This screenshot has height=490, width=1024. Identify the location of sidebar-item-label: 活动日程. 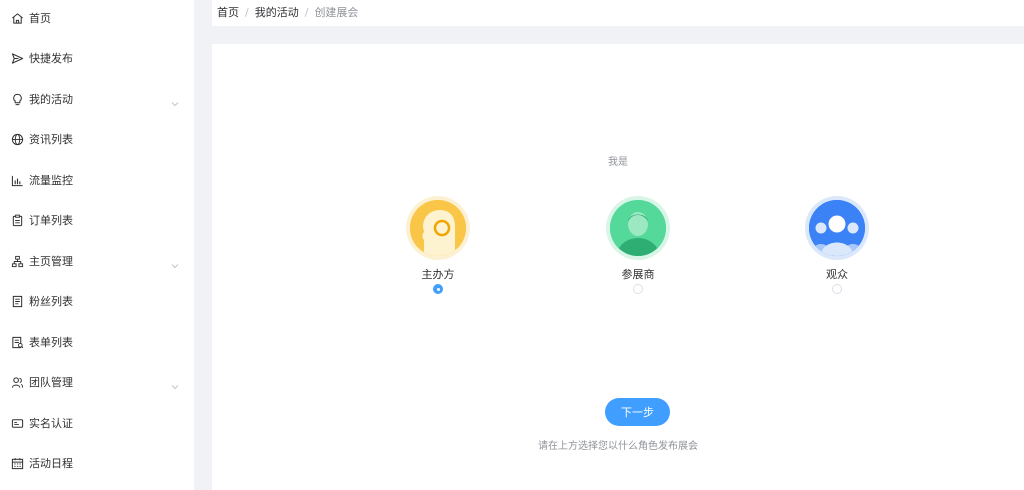
(51, 463).